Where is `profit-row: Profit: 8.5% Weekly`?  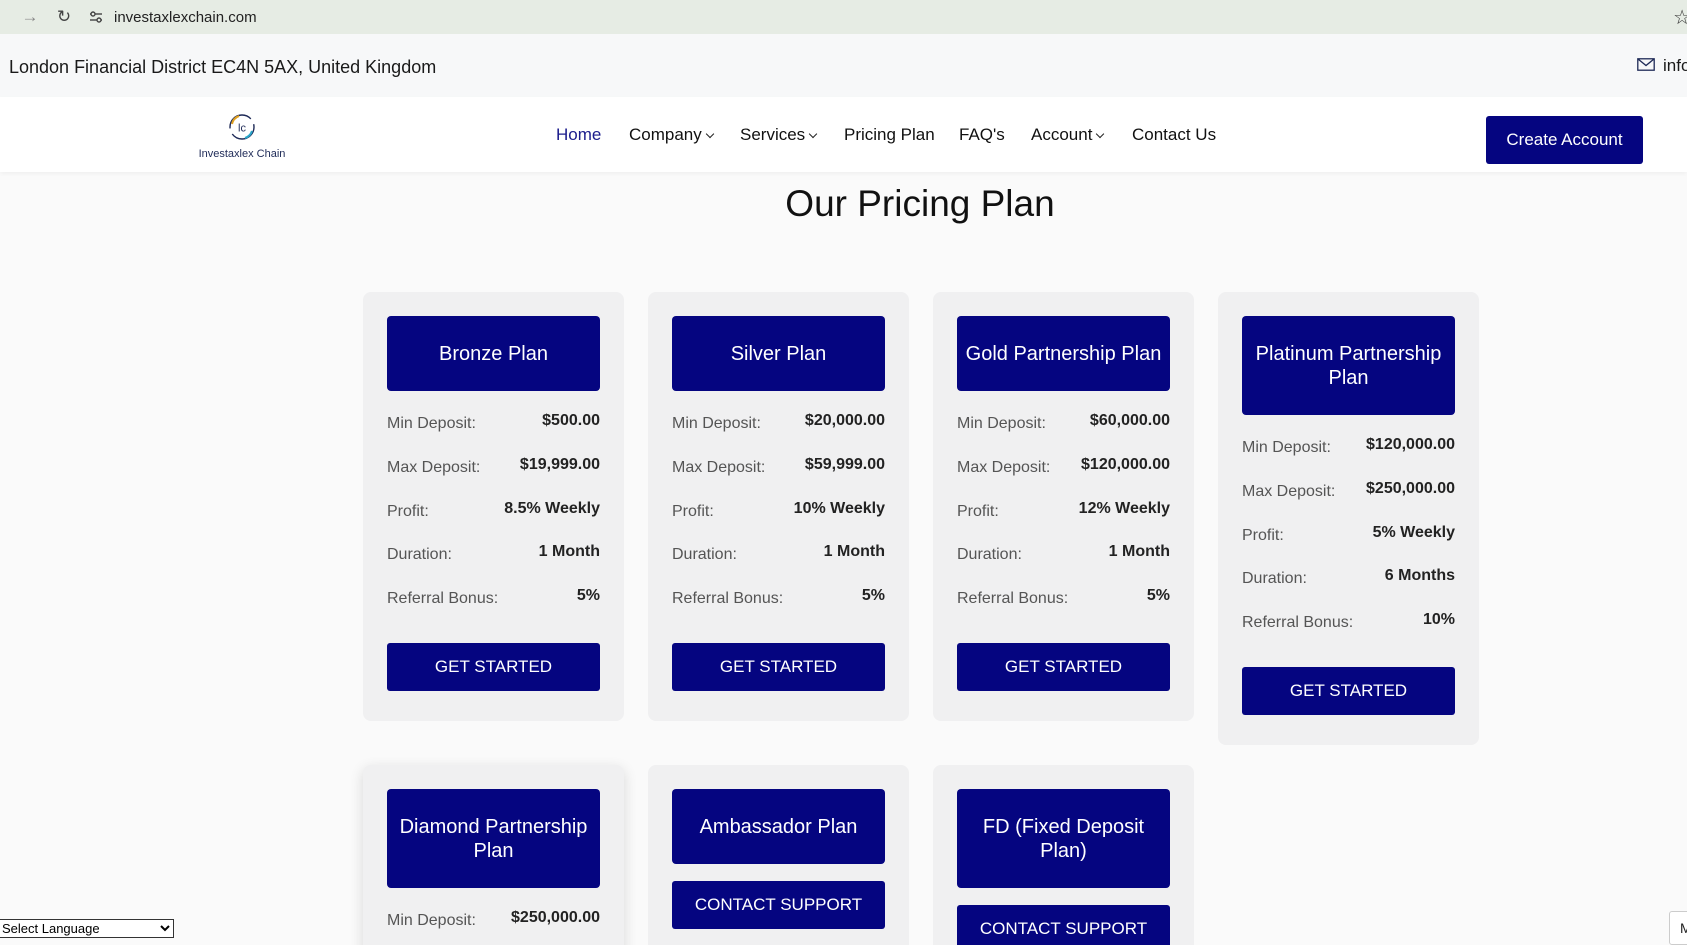 profit-row: Profit: 8.5% Weekly is located at coordinates (493, 510).